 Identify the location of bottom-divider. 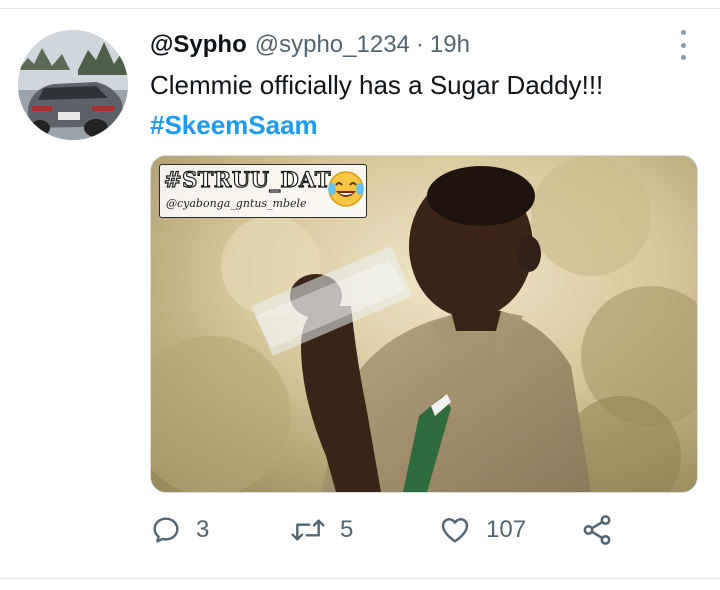
(360, 578).